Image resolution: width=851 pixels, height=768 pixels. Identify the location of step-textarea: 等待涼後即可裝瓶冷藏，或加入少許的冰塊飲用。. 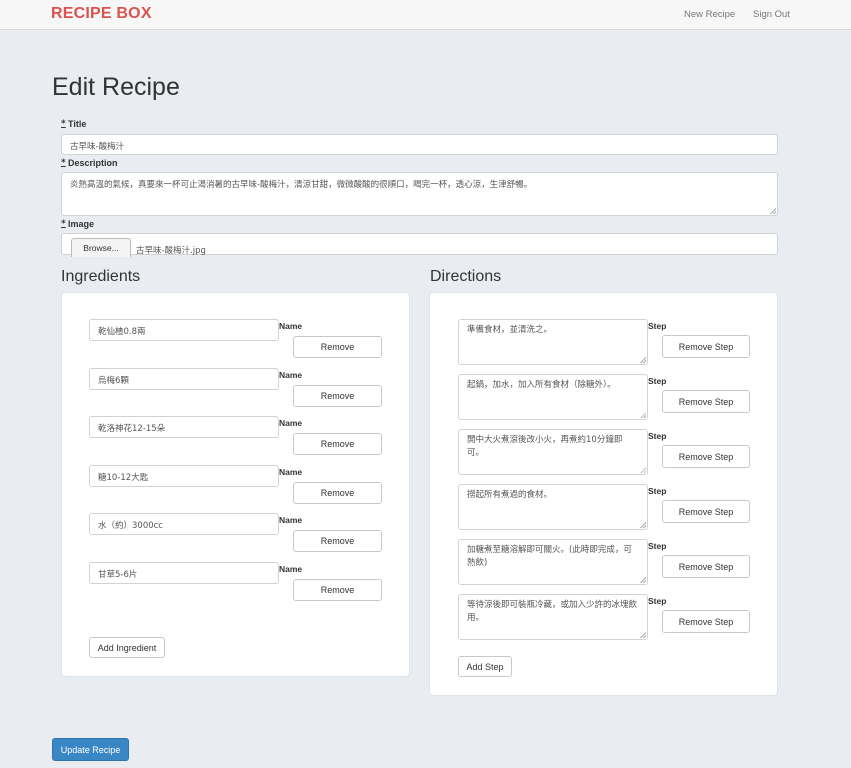
(553, 617).